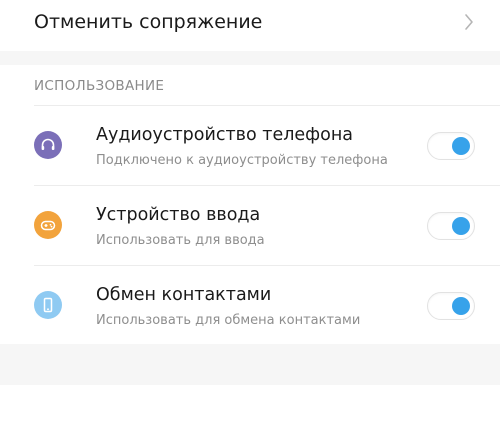  I want to click on headset-icon, so click(48, 145).